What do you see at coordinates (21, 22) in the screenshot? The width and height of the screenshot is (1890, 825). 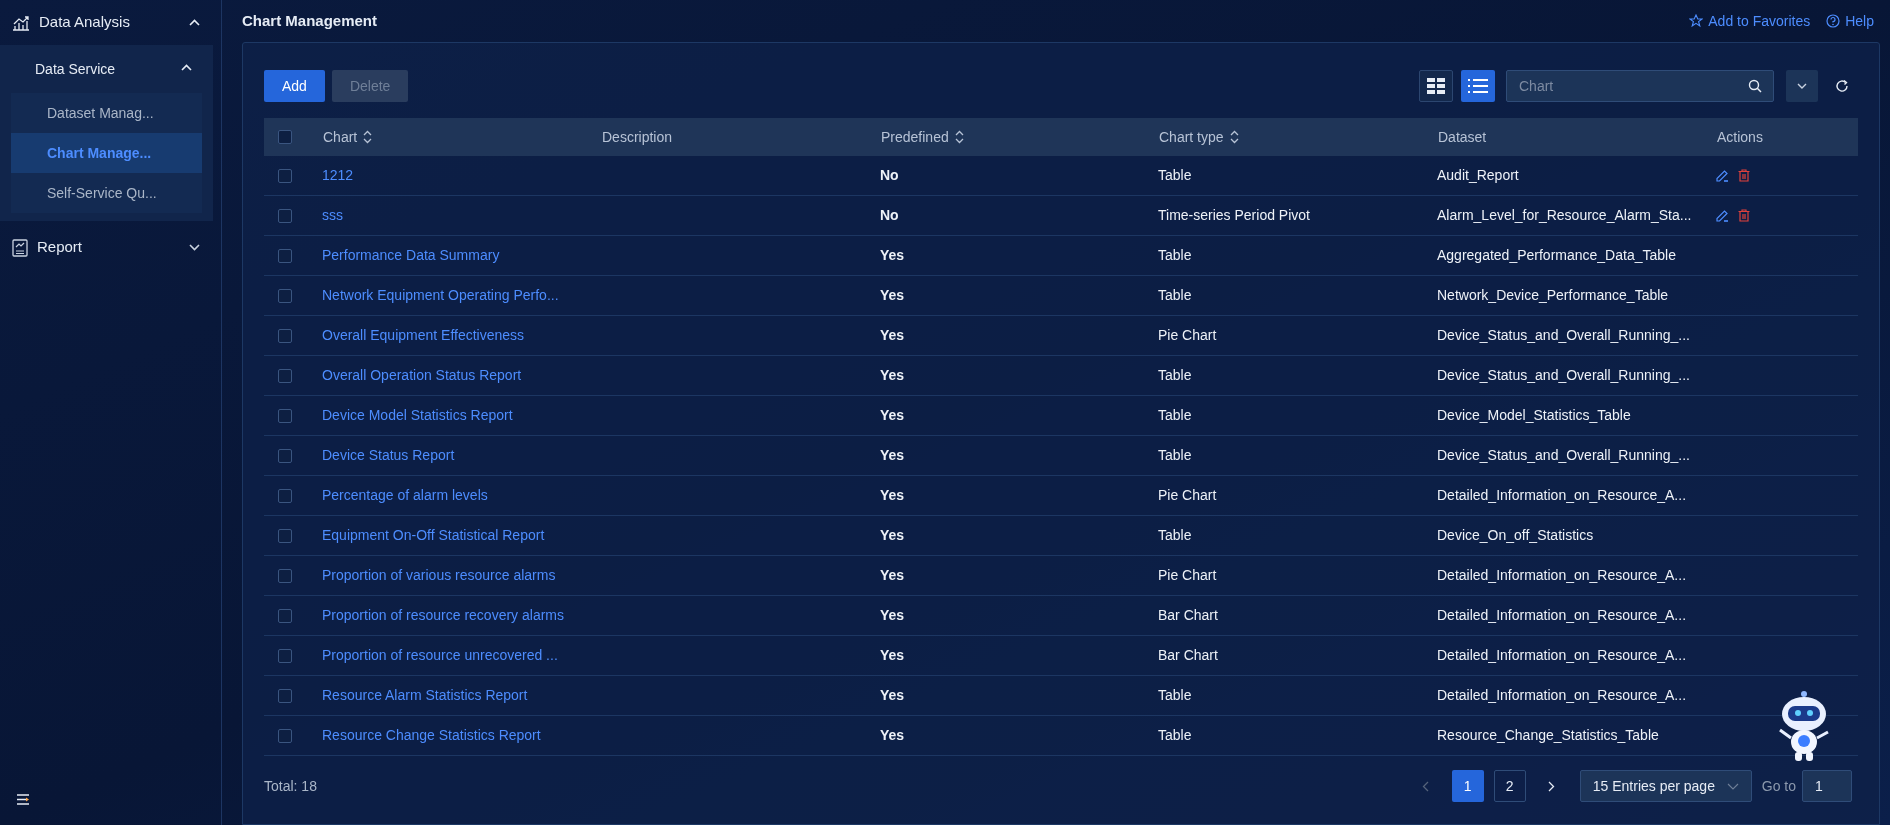 I see `line-chart-icon` at bounding box center [21, 22].